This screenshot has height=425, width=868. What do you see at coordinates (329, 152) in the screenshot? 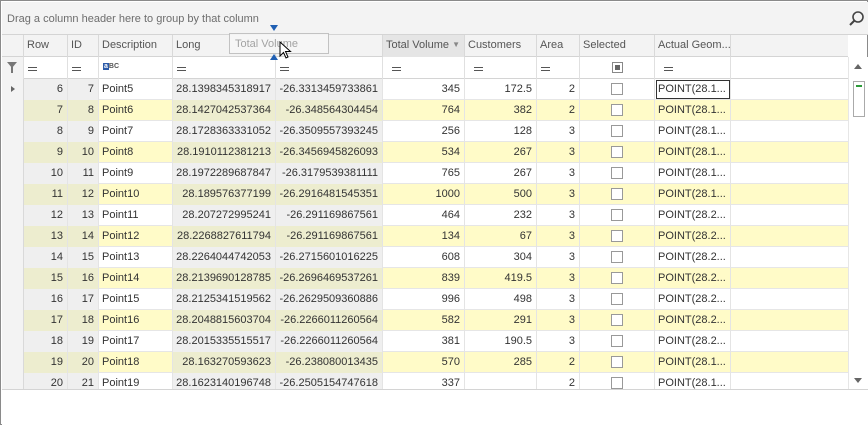
I see `cell-lat: -26.3456945826093` at bounding box center [329, 152].